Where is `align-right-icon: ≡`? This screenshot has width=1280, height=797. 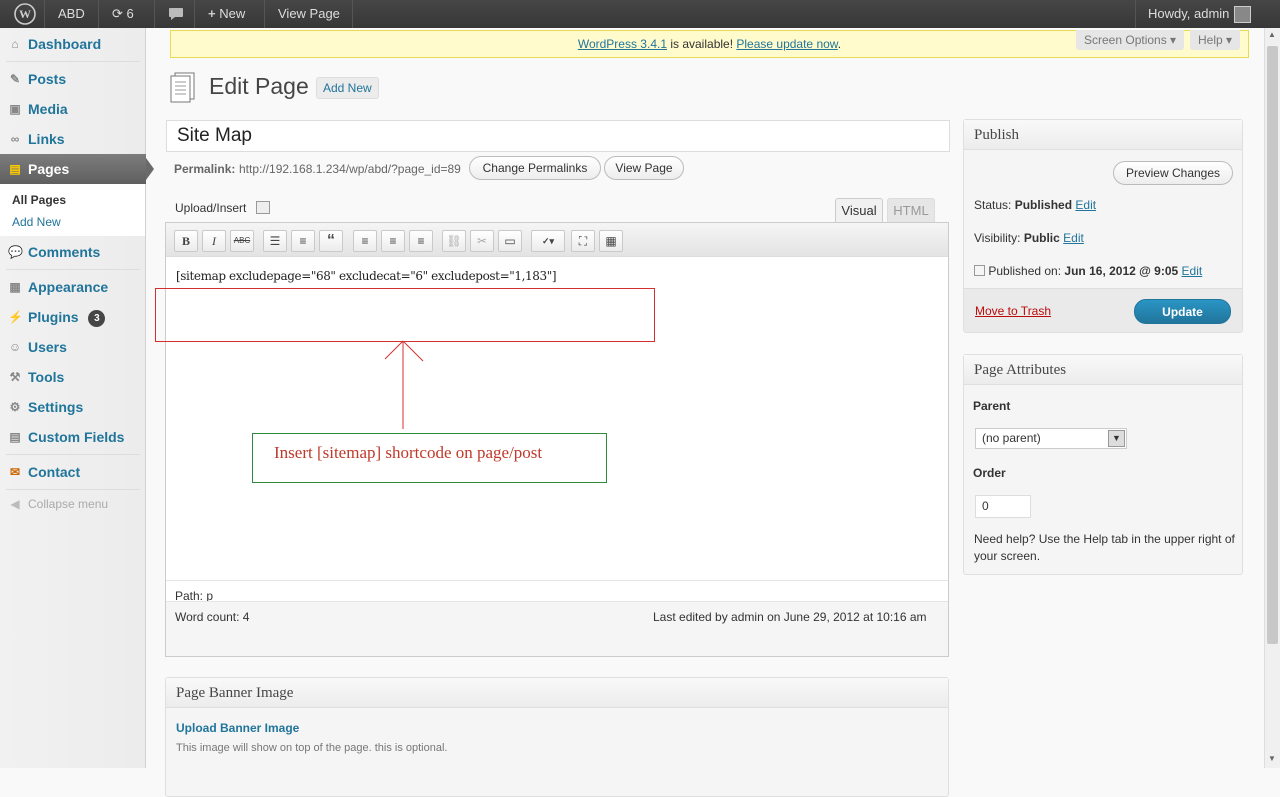 align-right-icon: ≡ is located at coordinates (421, 241).